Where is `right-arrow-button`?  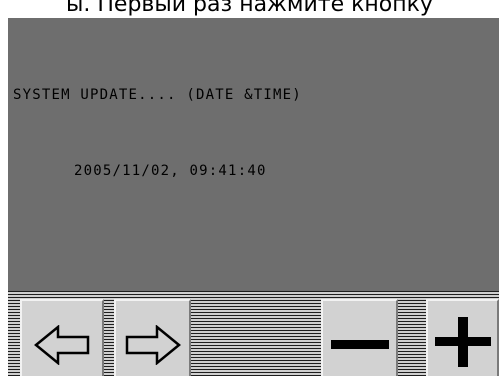 right-arrow-button is located at coordinates (152, 337).